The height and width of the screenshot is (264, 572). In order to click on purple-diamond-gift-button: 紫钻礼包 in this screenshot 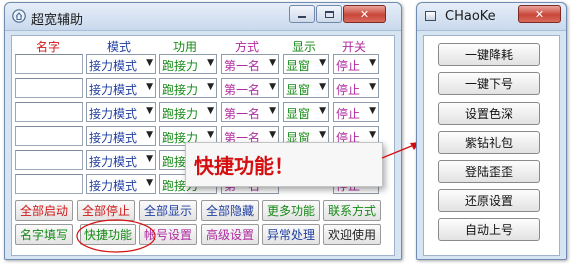, I will do `click(489, 142)`.